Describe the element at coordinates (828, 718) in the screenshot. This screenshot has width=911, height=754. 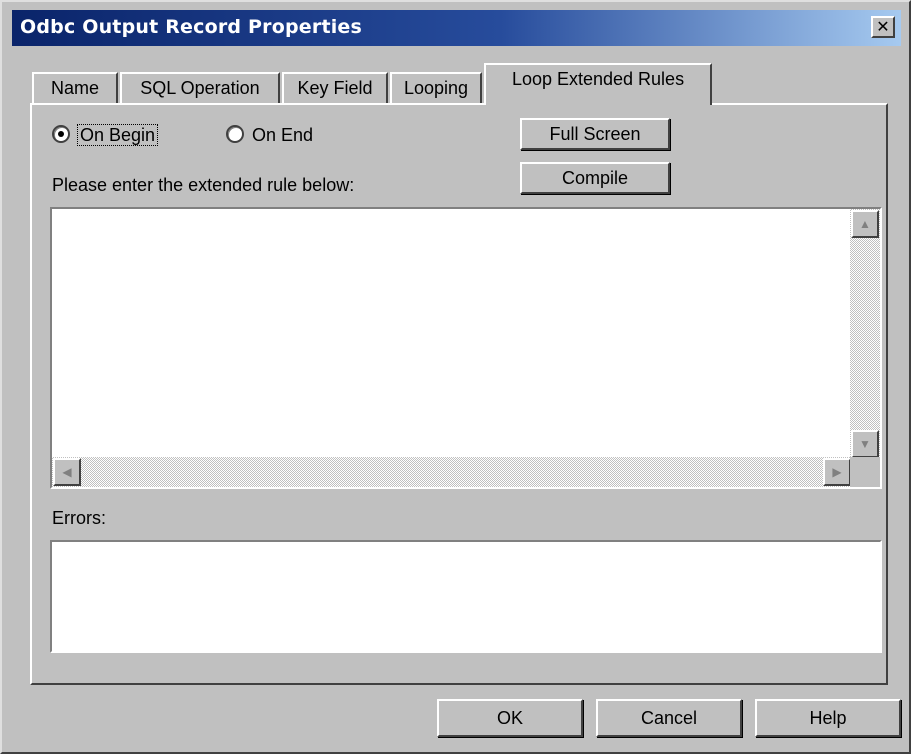
I see `help-button: Help` at that location.